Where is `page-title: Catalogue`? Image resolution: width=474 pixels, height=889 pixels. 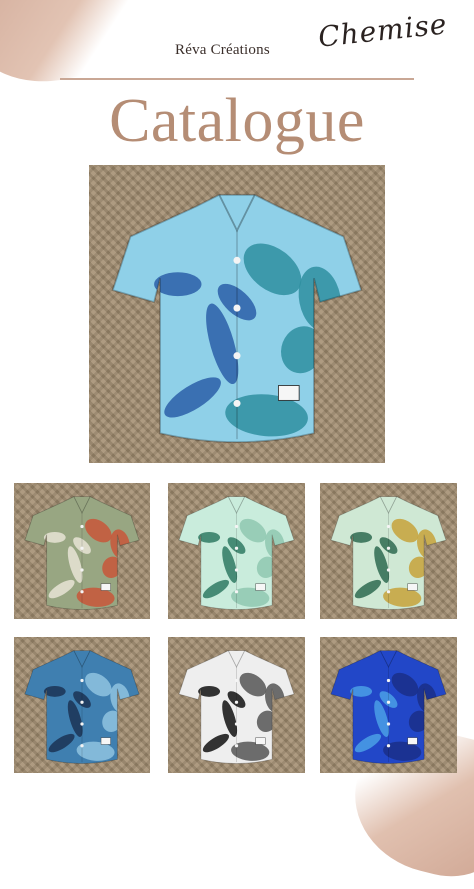
page-title: Catalogue is located at coordinates (237, 121).